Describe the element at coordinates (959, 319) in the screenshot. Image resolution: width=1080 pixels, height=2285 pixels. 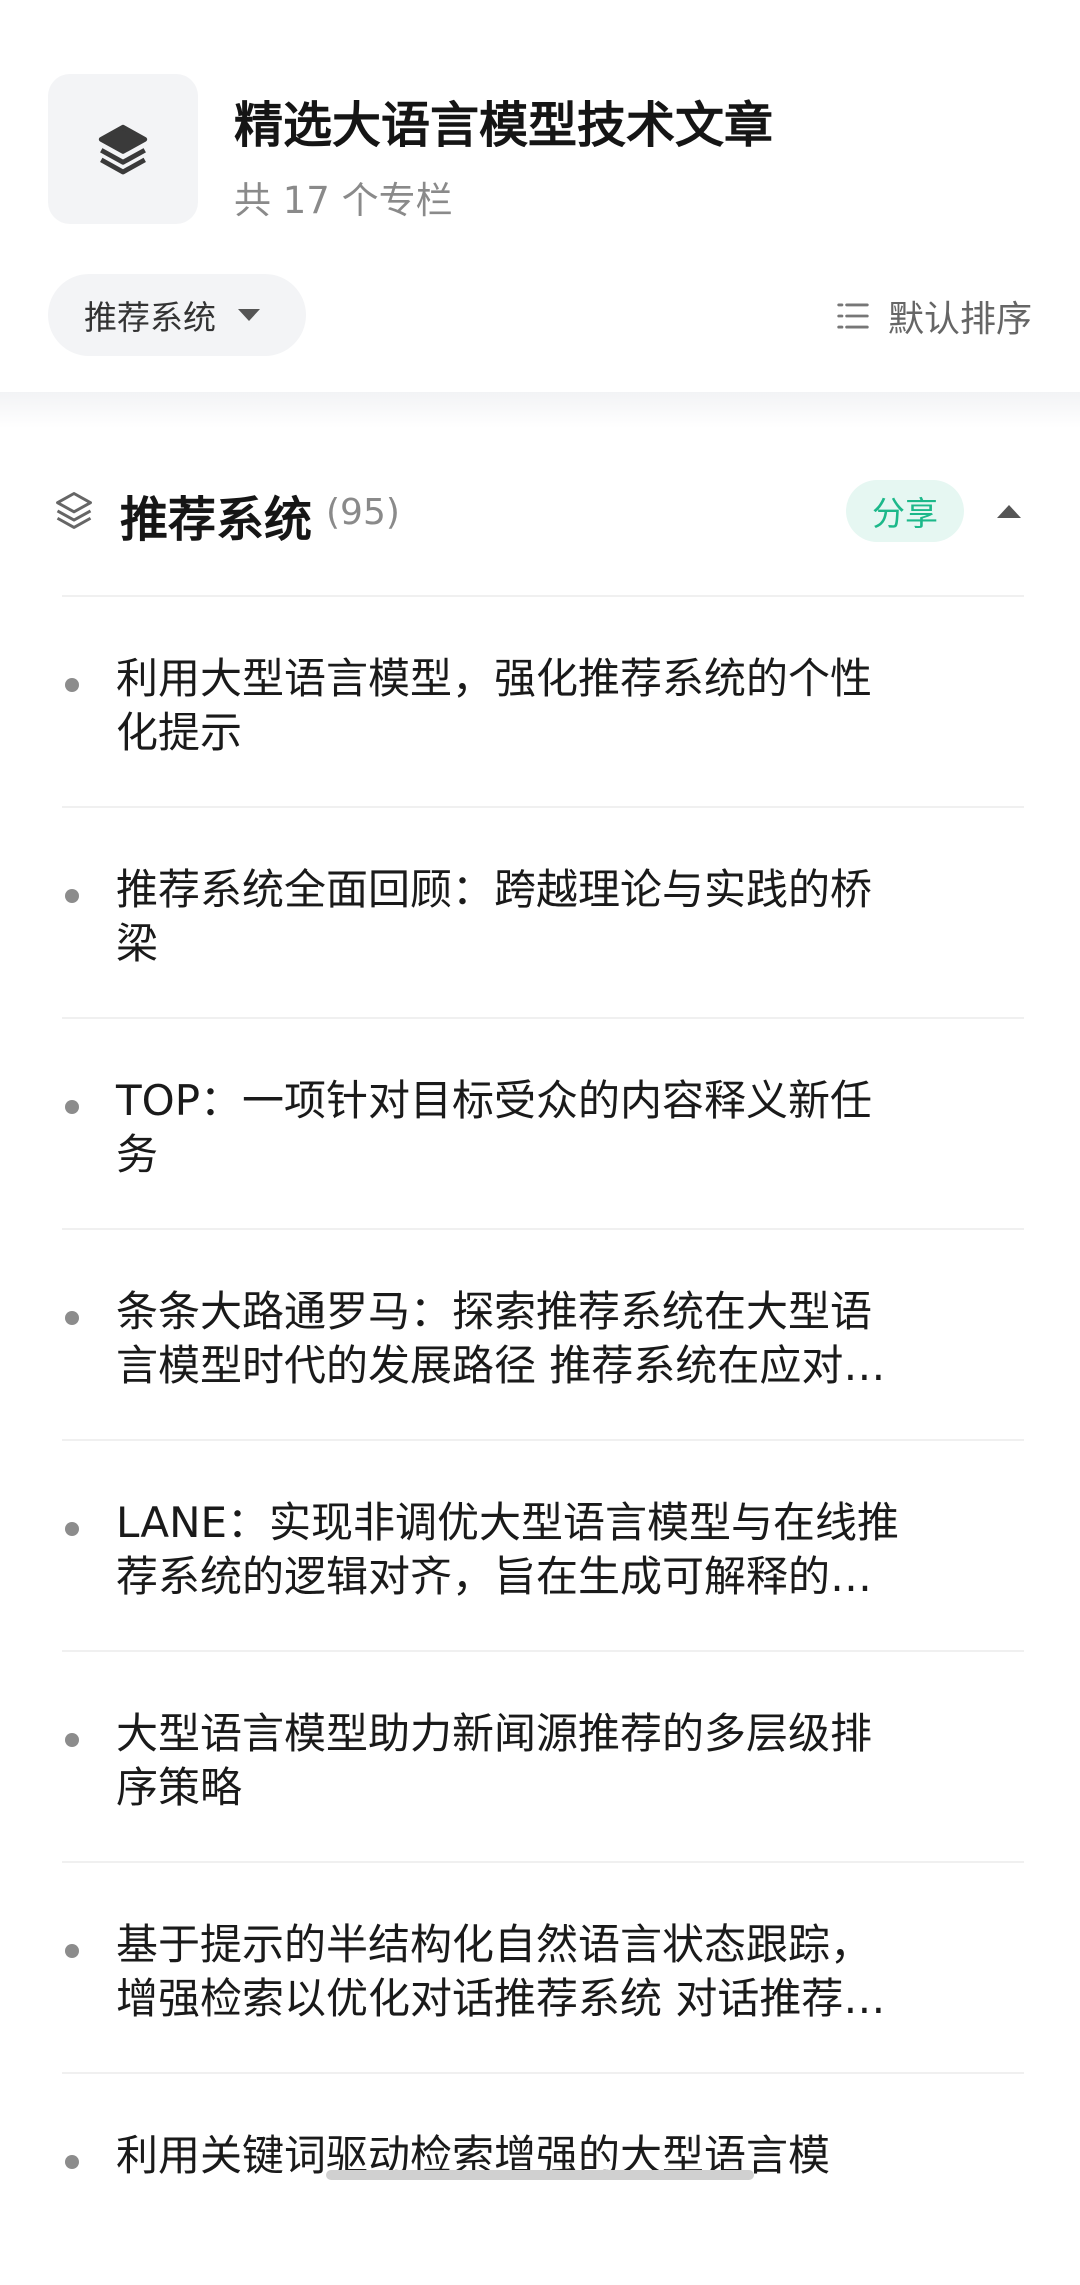
I see `sort-label: 默认排序` at that location.